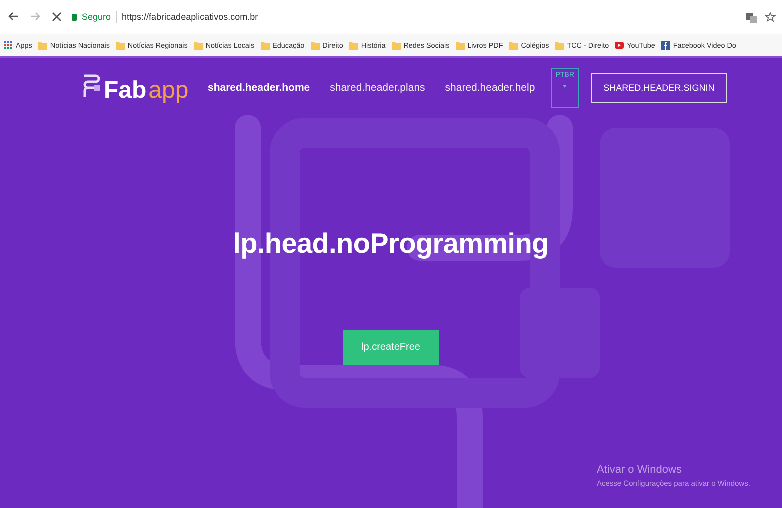 Image resolution: width=782 pixels, height=508 pixels. What do you see at coordinates (665, 45) in the screenshot?
I see `facebook-icon` at bounding box center [665, 45].